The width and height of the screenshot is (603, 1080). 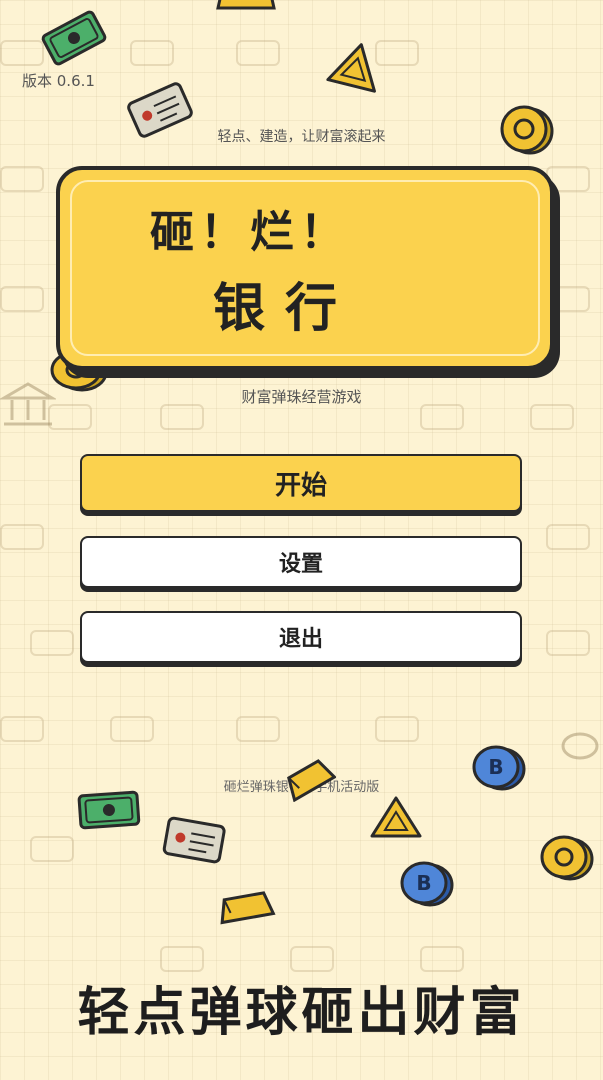 What do you see at coordinates (301, 483) in the screenshot?
I see `start-button: 开始` at bounding box center [301, 483].